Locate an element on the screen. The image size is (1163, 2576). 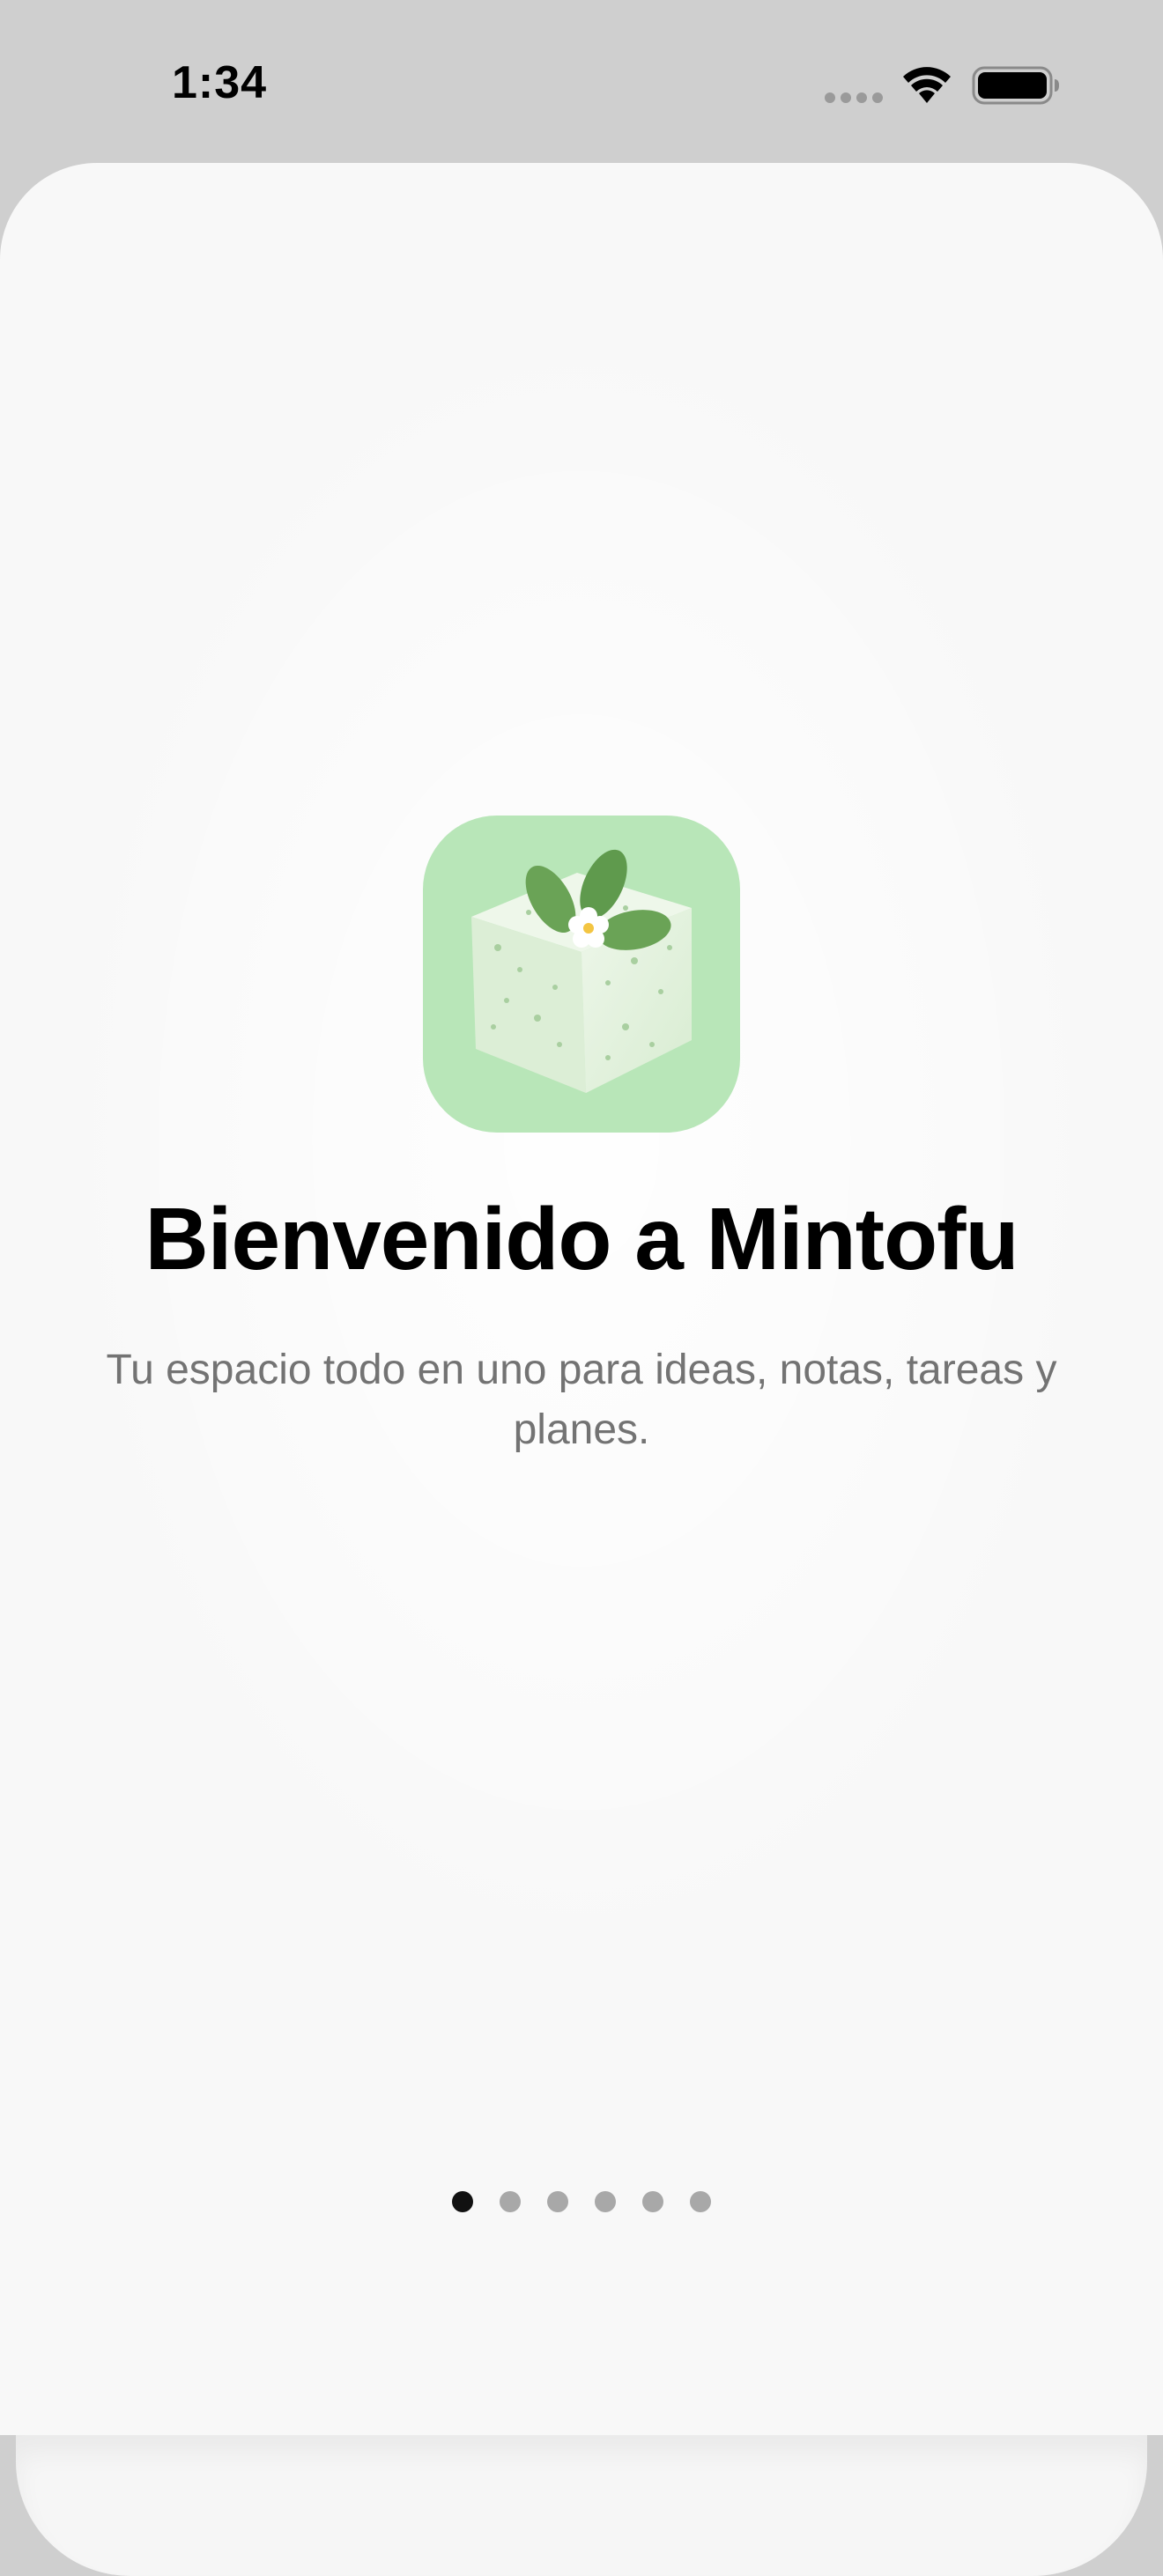
underlying-card is located at coordinates (581, 2505).